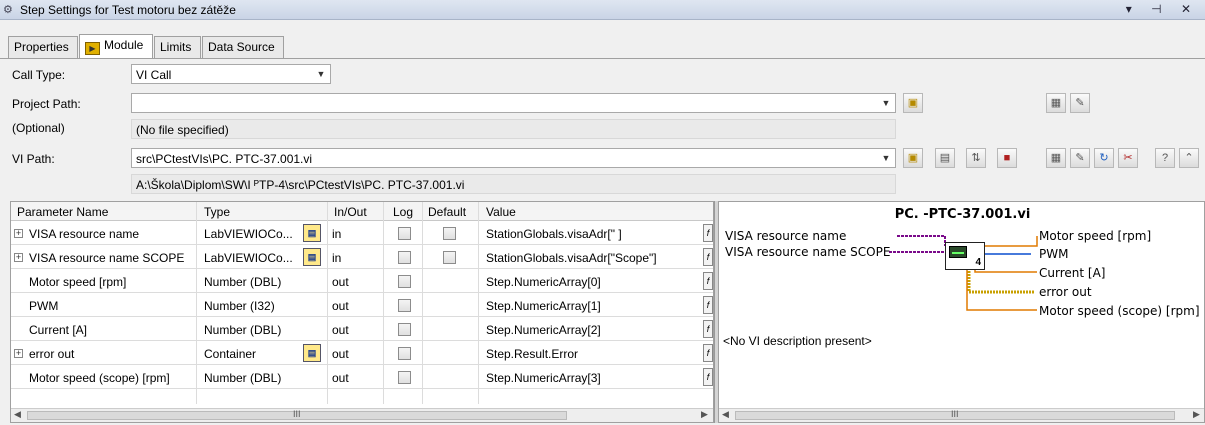  What do you see at coordinates (99, 378) in the screenshot?
I see `param-name: Motor speed (scope) [rpm]` at bounding box center [99, 378].